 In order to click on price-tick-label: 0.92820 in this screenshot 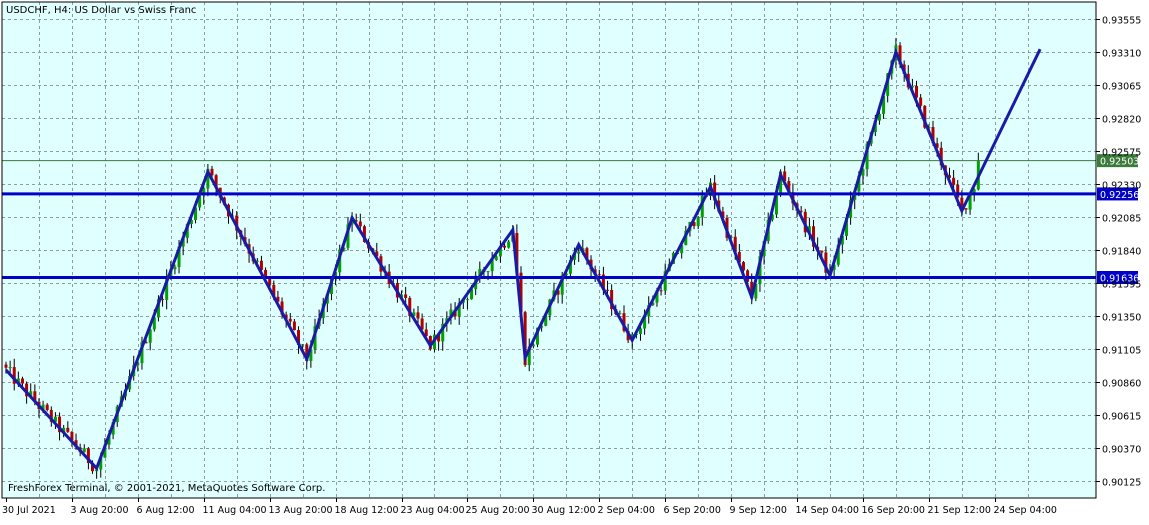, I will do `click(1121, 120)`.